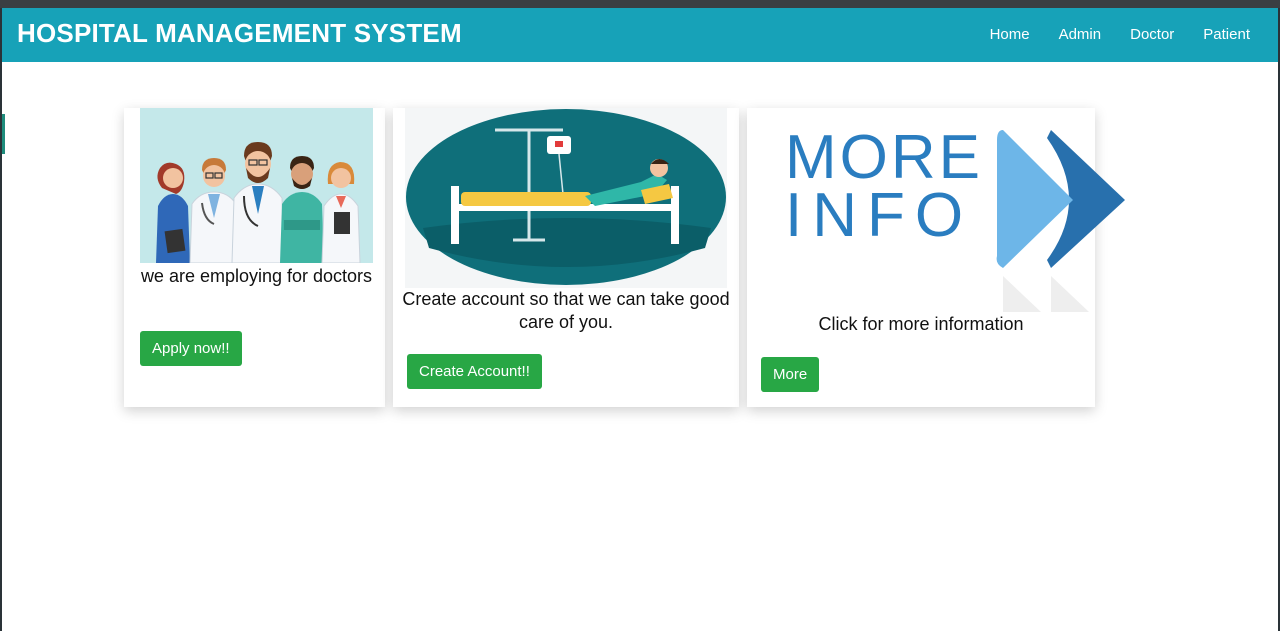  I want to click on double-arrow-icon, so click(1060, 221).